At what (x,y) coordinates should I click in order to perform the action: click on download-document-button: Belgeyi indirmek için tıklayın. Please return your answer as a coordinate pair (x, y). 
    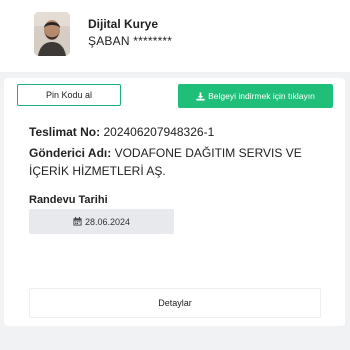
    Looking at the image, I should click on (255, 96).